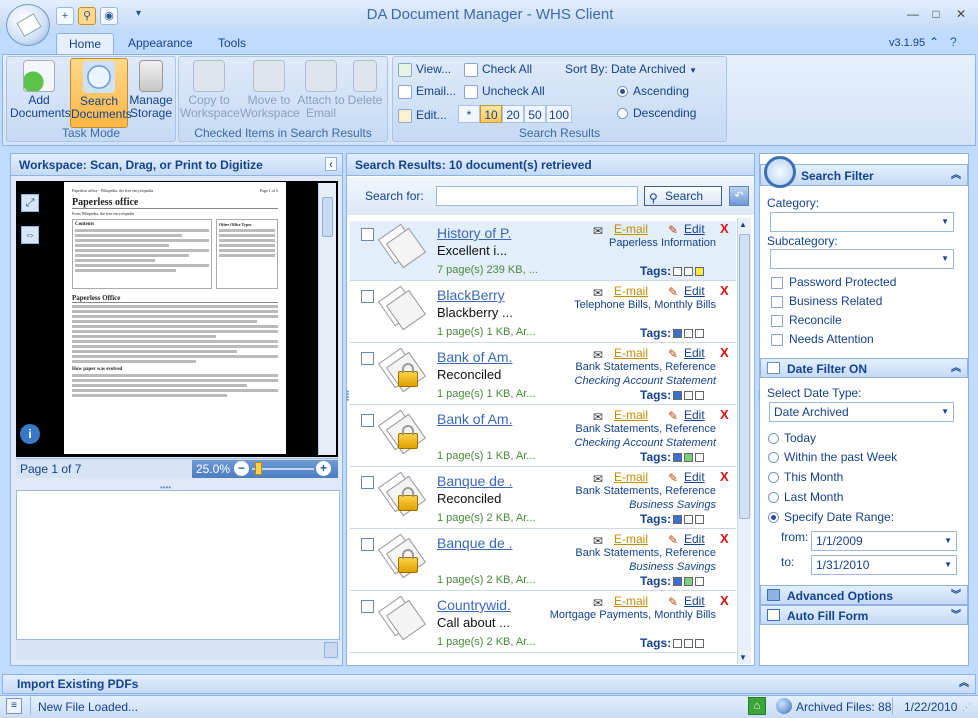 The height and width of the screenshot is (718, 978). Describe the element at coordinates (822, 339) in the screenshot. I see `needs-attention-checkbox: Needs Attention` at that location.